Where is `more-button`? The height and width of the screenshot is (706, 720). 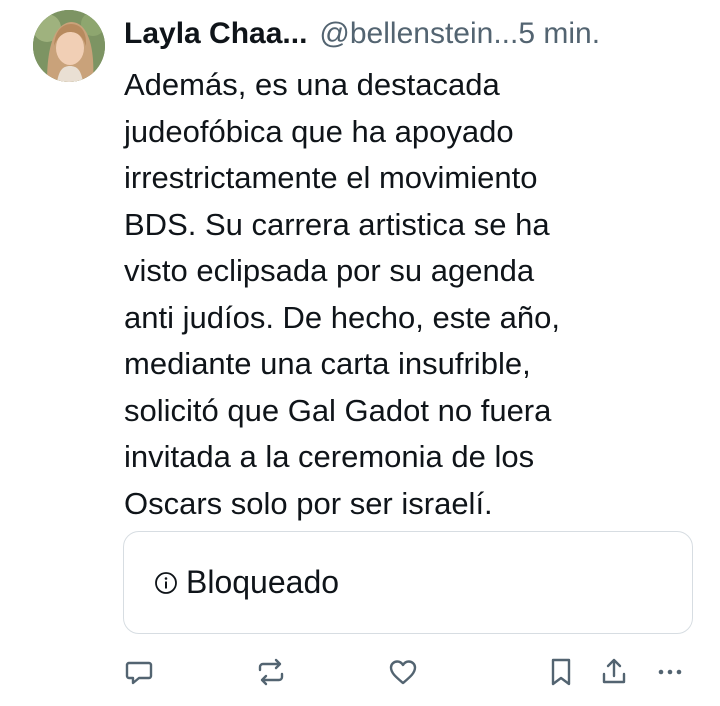 more-button is located at coordinates (670, 672).